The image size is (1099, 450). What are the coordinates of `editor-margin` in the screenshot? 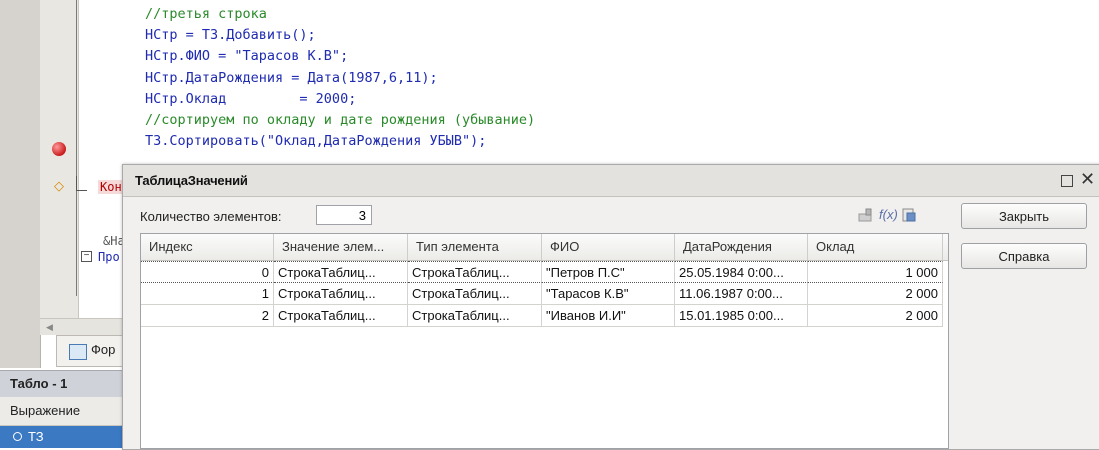 It's located at (20, 184).